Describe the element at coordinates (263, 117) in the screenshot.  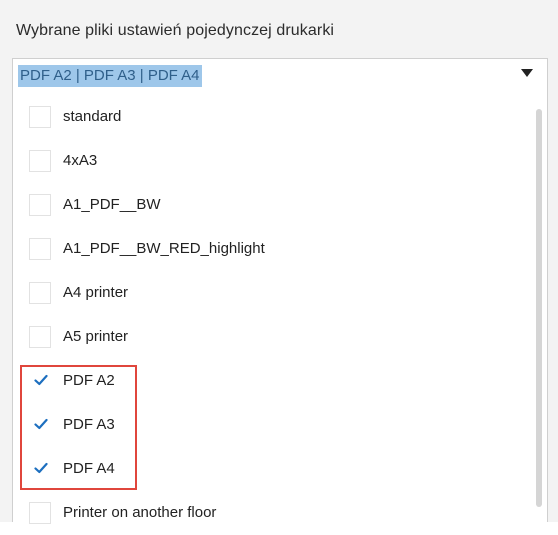
I see `list-item: standard` at that location.